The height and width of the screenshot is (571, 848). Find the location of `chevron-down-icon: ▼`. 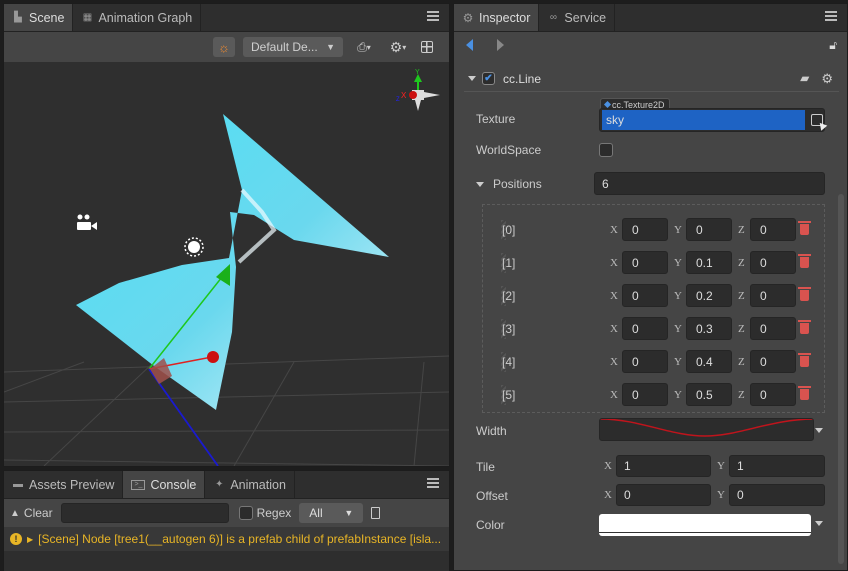

chevron-down-icon: ▼ is located at coordinates (349, 513).